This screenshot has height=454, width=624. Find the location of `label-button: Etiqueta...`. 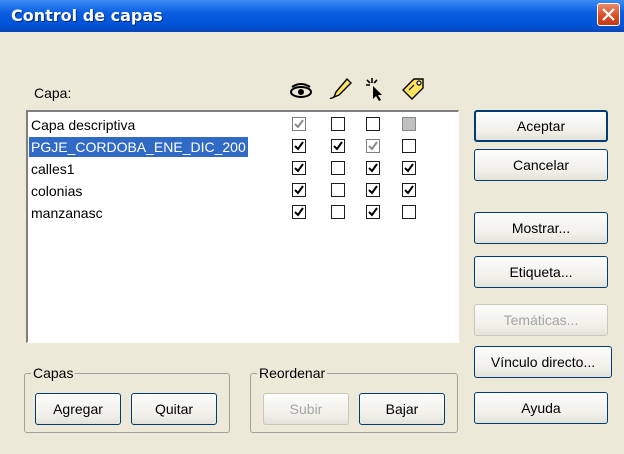

label-button: Etiqueta... is located at coordinates (541, 272).